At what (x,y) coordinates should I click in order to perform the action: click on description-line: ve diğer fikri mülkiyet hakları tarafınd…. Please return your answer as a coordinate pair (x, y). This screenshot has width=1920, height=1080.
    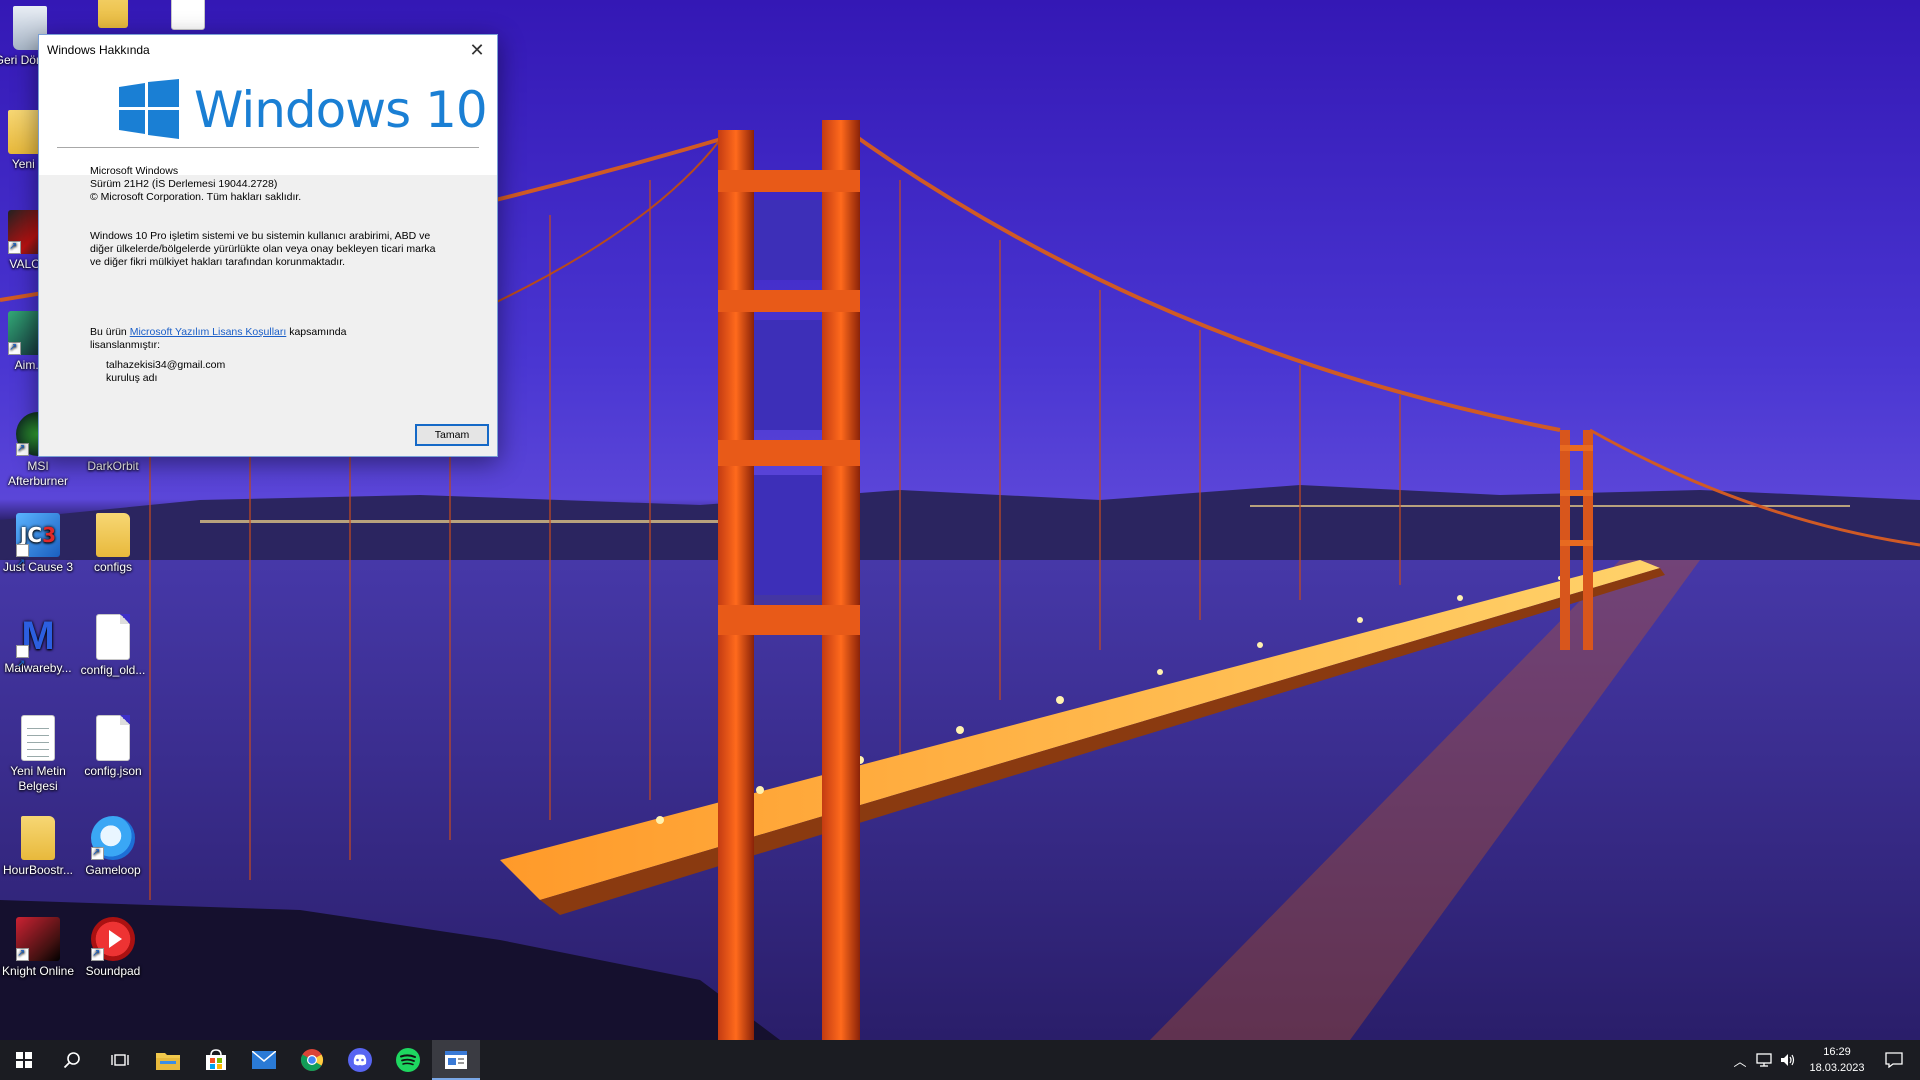
    Looking at the image, I should click on (218, 262).